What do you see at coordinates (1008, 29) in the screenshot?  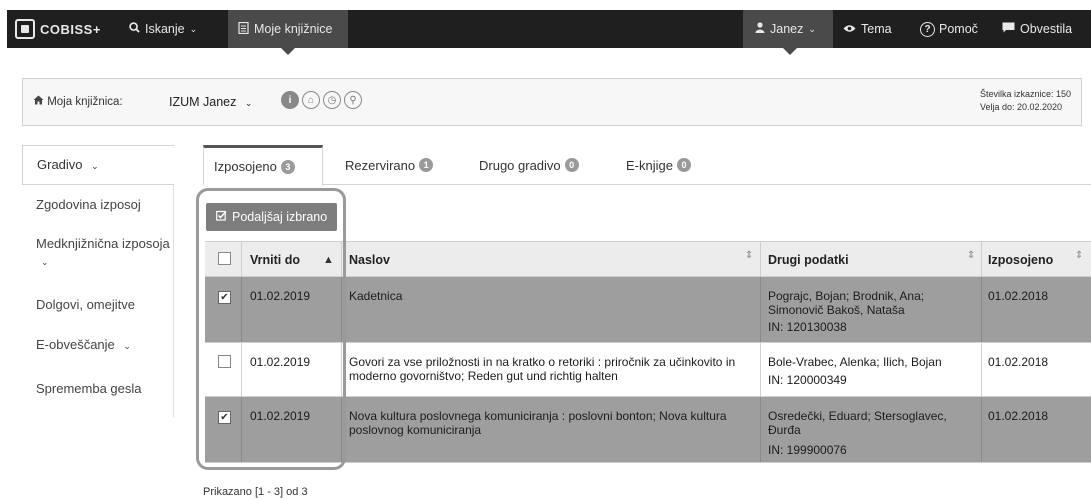 I see `speech-bubble-icon` at bounding box center [1008, 29].